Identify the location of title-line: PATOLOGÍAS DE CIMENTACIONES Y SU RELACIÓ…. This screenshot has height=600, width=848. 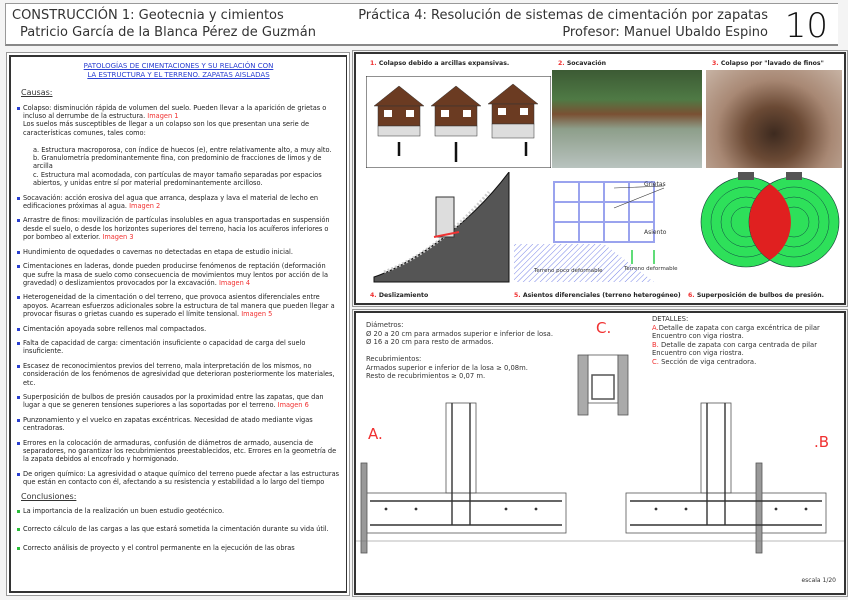
(178, 66).